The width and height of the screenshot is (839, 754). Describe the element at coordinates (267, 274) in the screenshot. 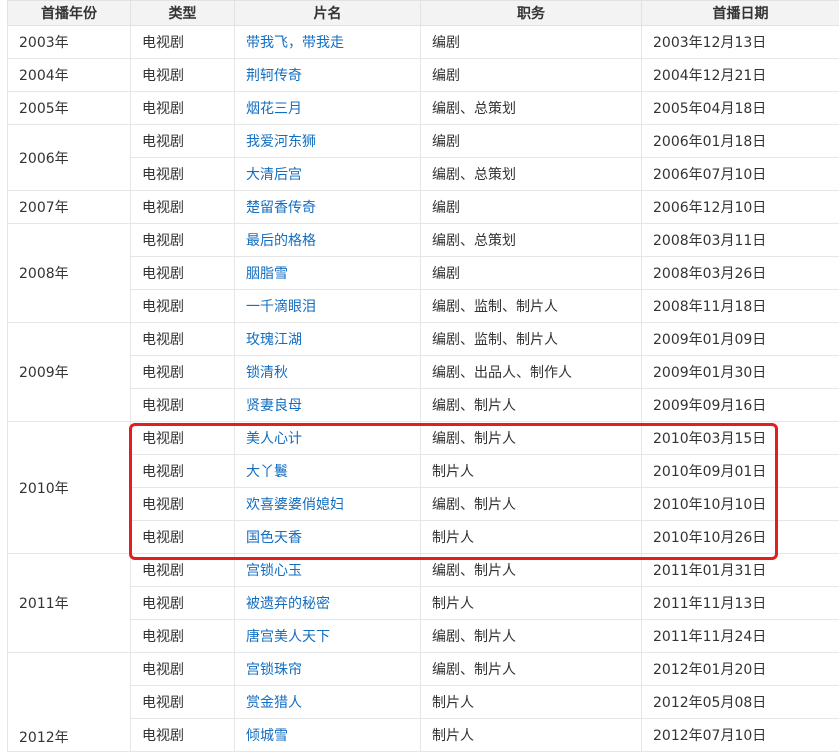

I see `title-link: 胭脂雪` at that location.